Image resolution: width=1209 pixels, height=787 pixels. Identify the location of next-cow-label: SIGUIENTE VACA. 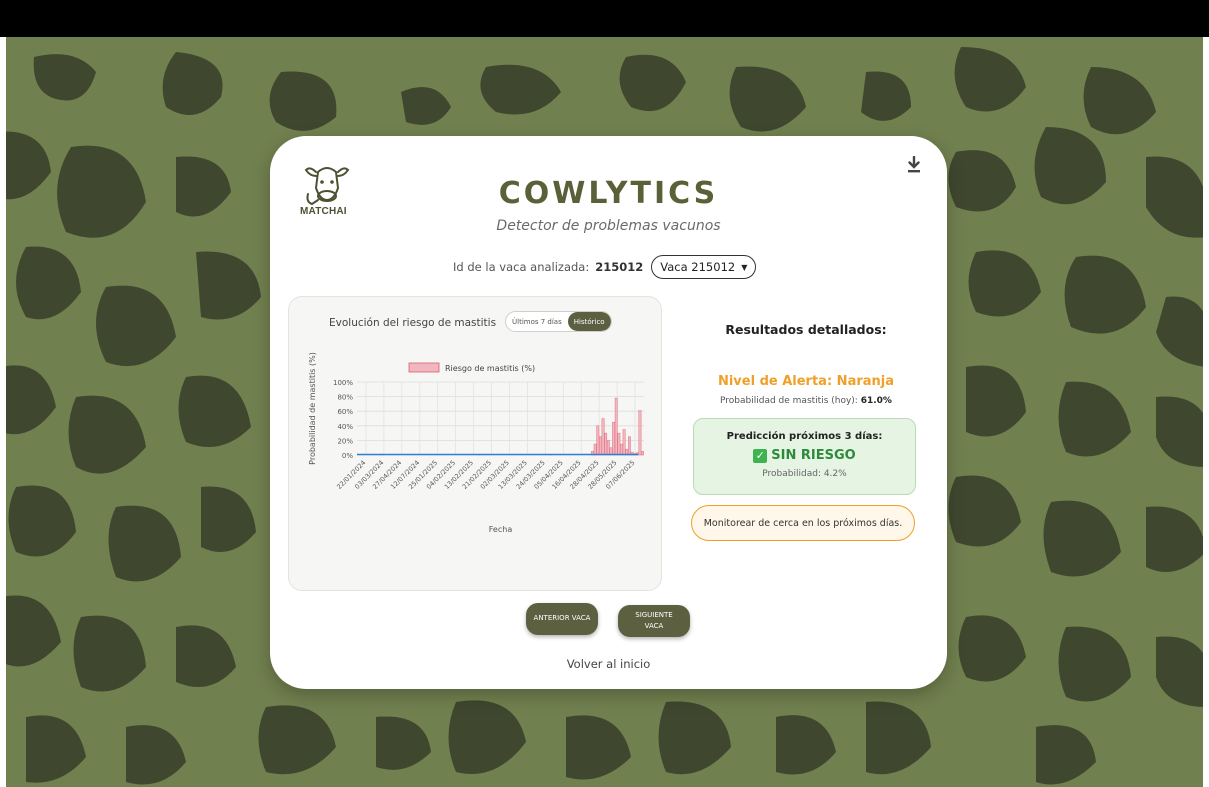
(654, 620).